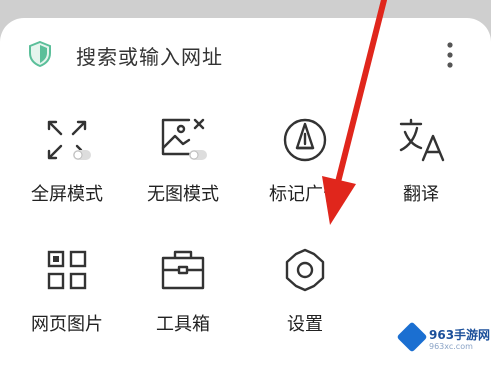 The height and width of the screenshot is (378, 491). What do you see at coordinates (67, 270) in the screenshot?
I see `web-images-icon` at bounding box center [67, 270].